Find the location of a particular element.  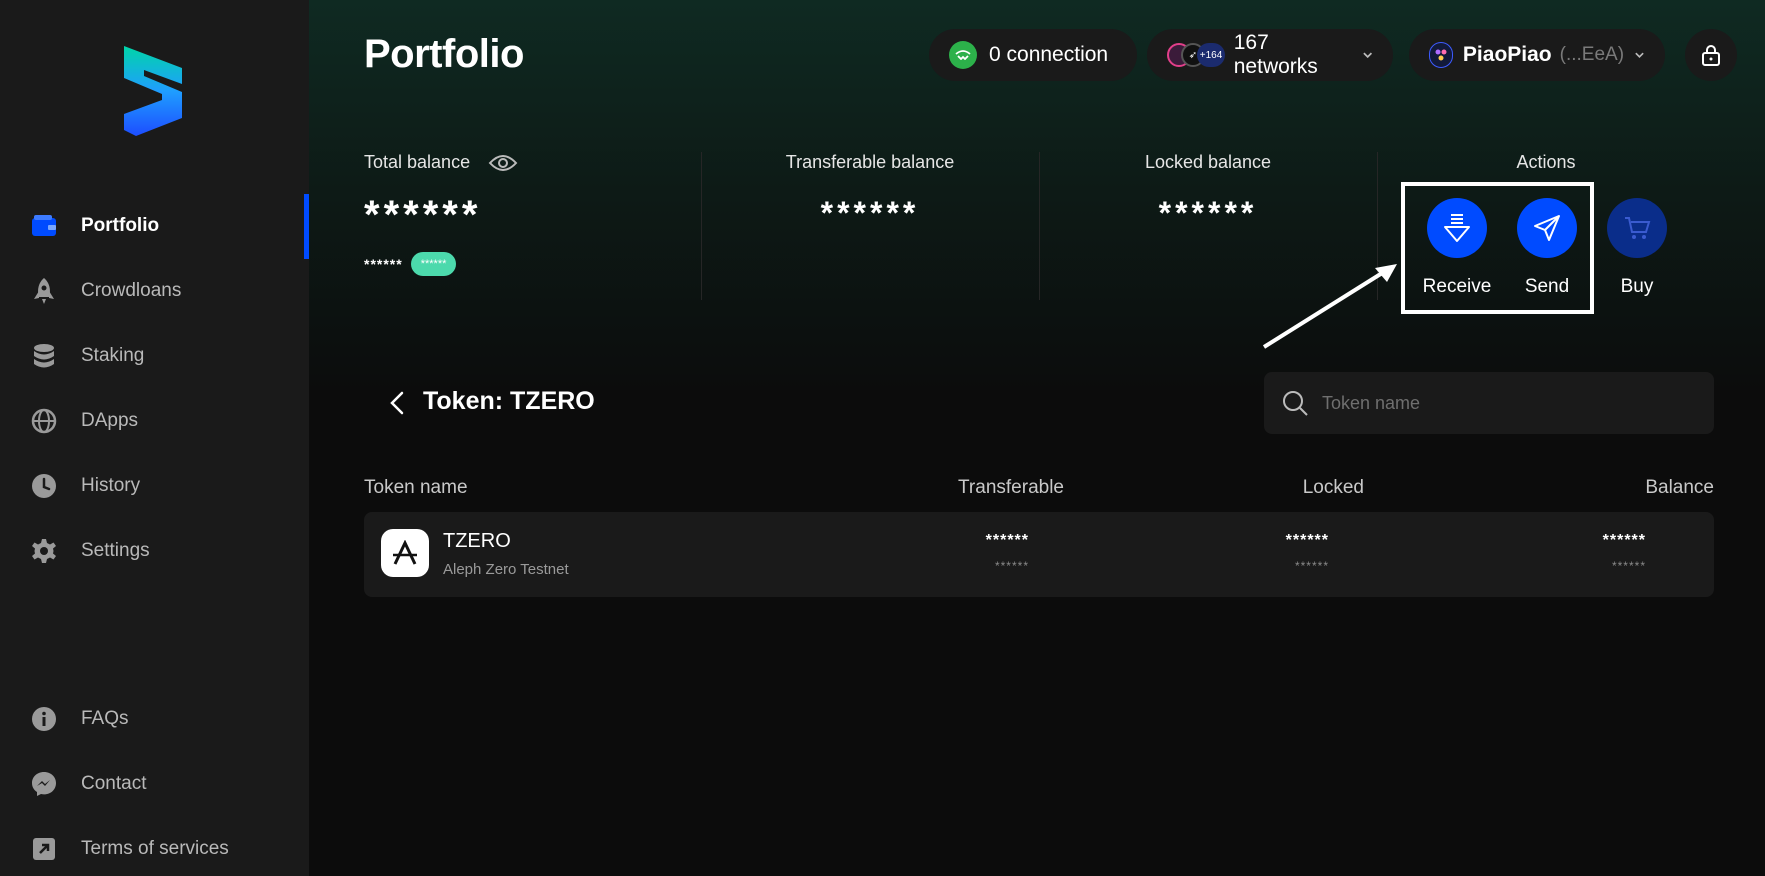

token-symbol: TZERO is located at coordinates (477, 541).